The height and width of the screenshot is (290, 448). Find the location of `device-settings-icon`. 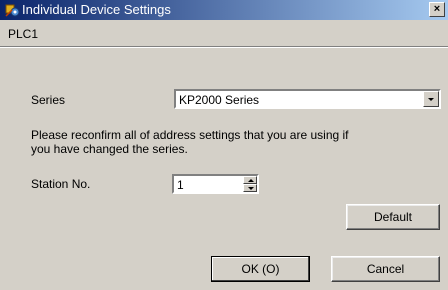

device-settings-icon is located at coordinates (12, 10).